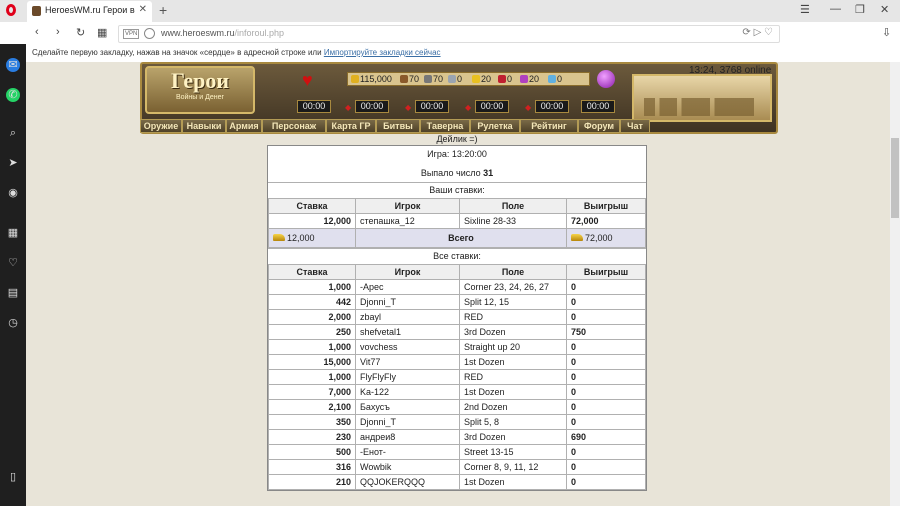 This screenshot has height=506, width=900. Describe the element at coordinates (198, 33) in the screenshot. I see `url-domain: www.heroeswm.ru` at that location.